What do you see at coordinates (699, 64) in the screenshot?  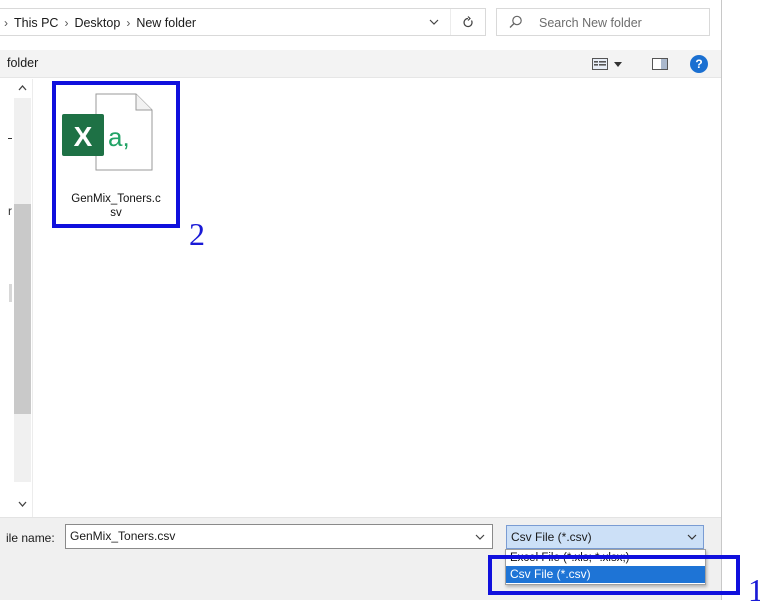 I see `help-button: ?` at bounding box center [699, 64].